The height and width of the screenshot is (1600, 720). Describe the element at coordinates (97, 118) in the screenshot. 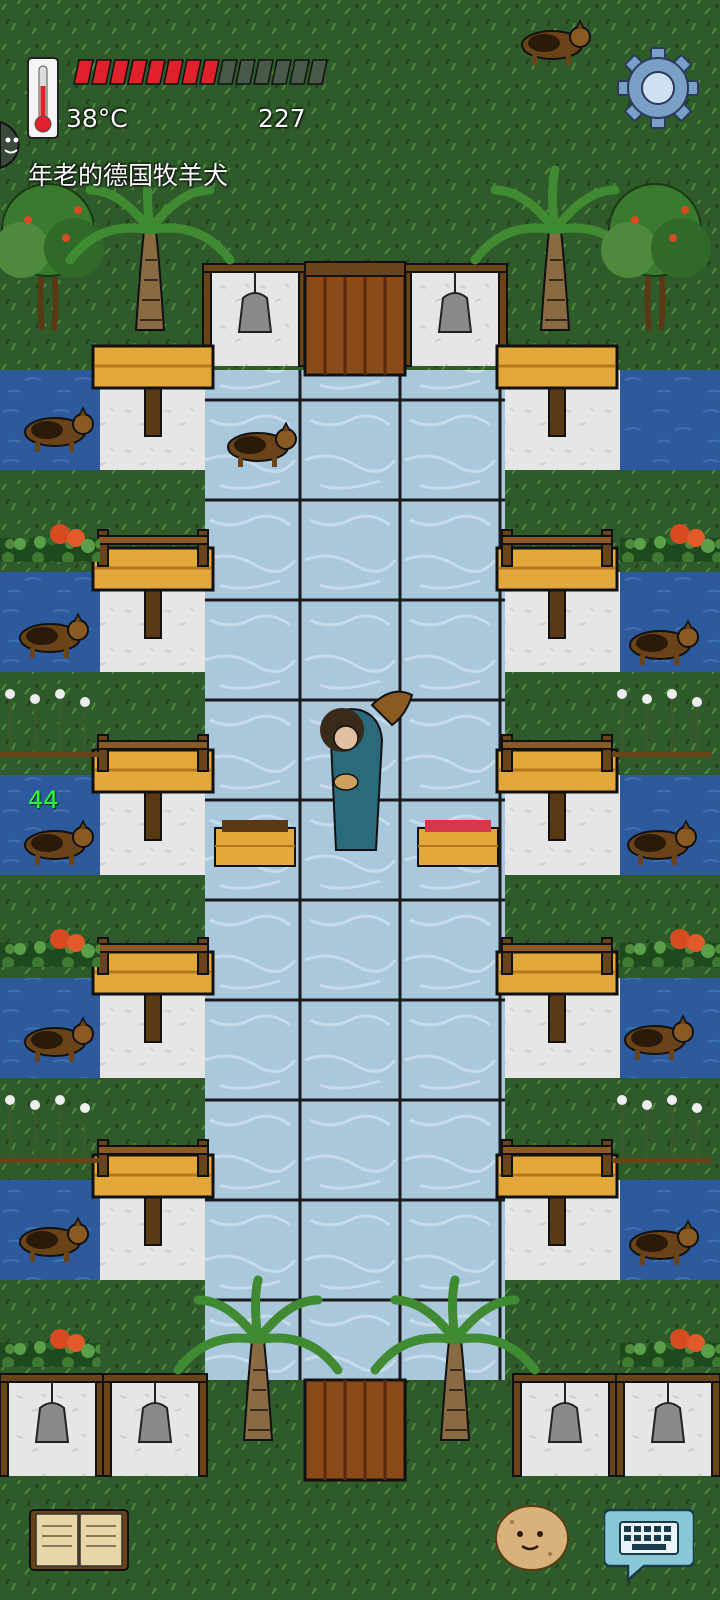

I see `temperature-readout: 38°C` at that location.